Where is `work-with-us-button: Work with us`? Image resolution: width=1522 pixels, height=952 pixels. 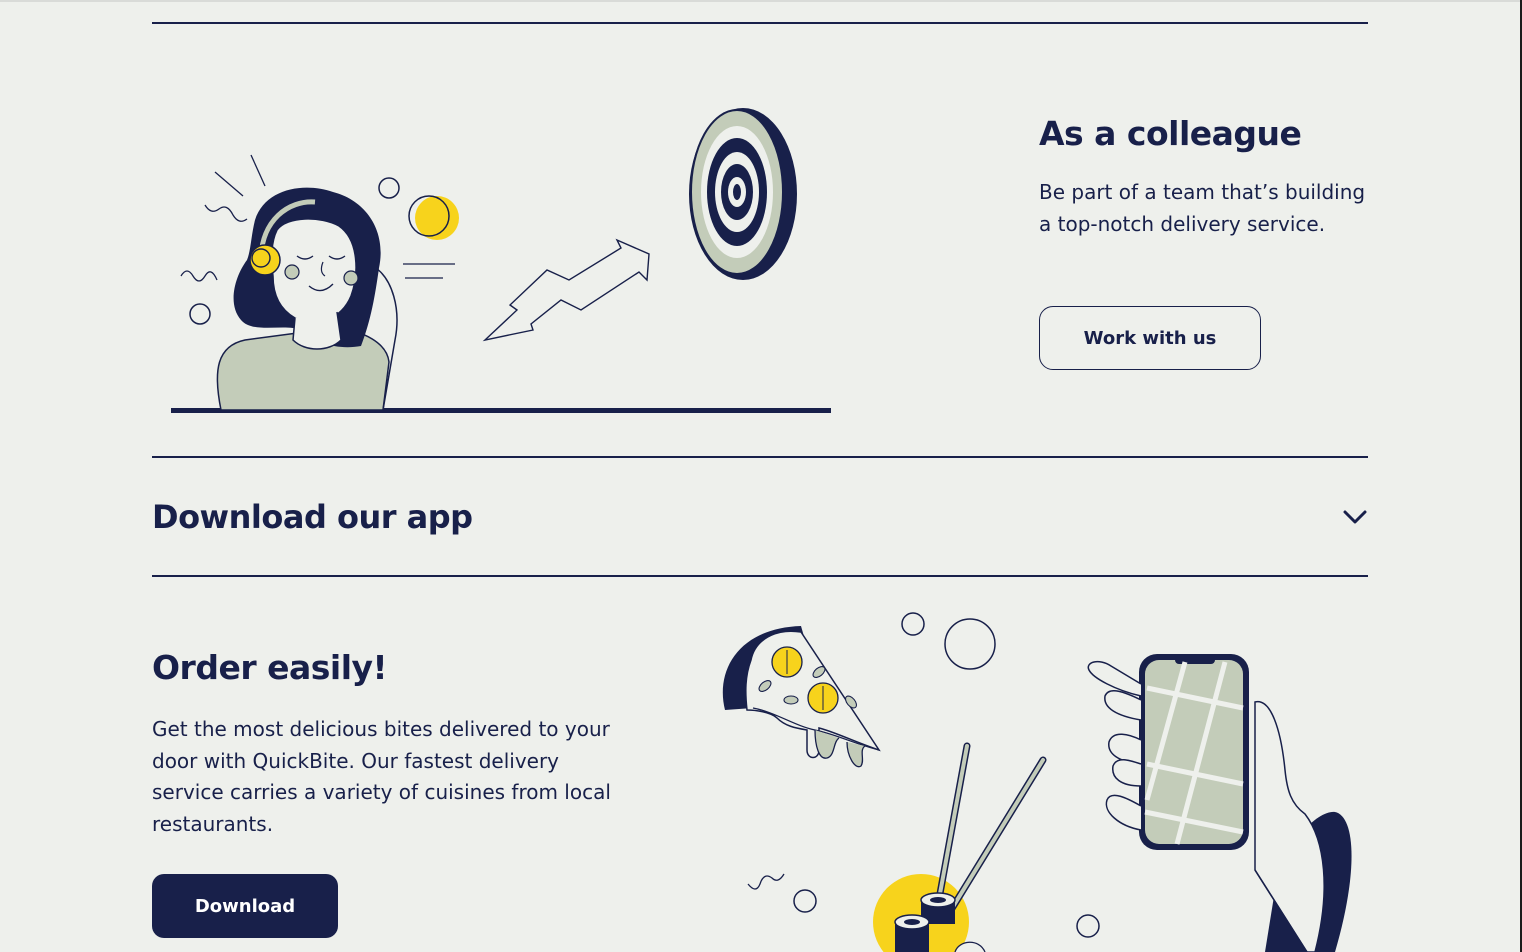
work-with-us-button: Work with us is located at coordinates (1150, 338).